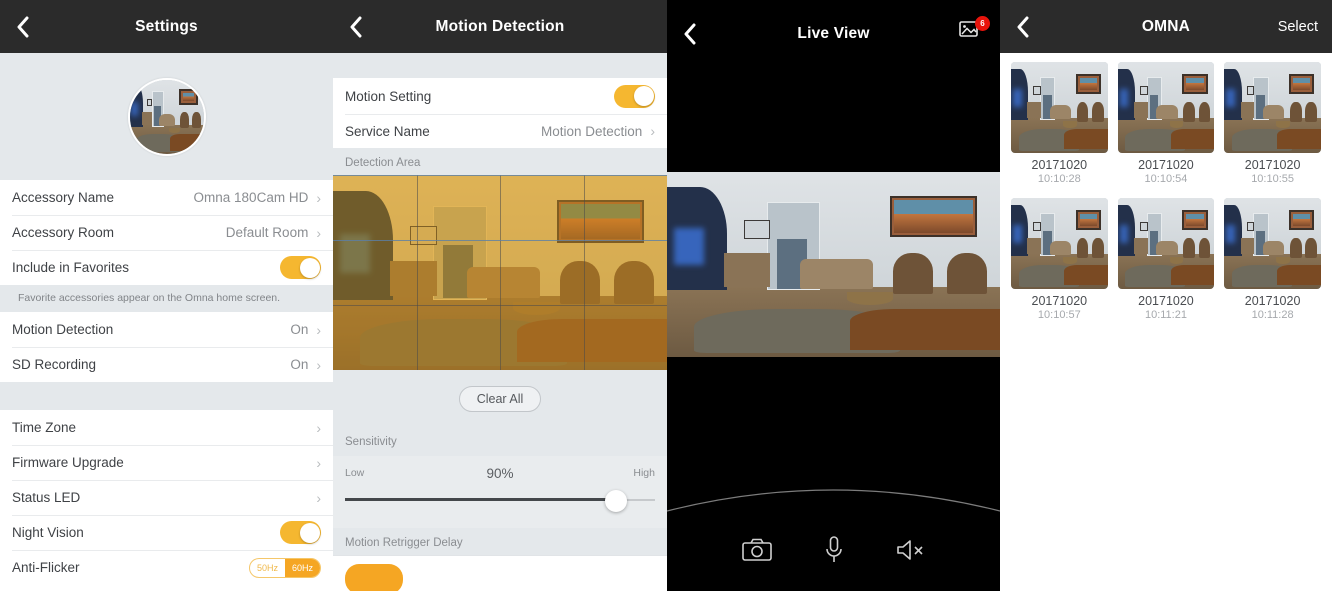 This screenshot has height=591, width=1332. Describe the element at coordinates (644, 473) in the screenshot. I see `sensitivity-high-label: High` at that location.